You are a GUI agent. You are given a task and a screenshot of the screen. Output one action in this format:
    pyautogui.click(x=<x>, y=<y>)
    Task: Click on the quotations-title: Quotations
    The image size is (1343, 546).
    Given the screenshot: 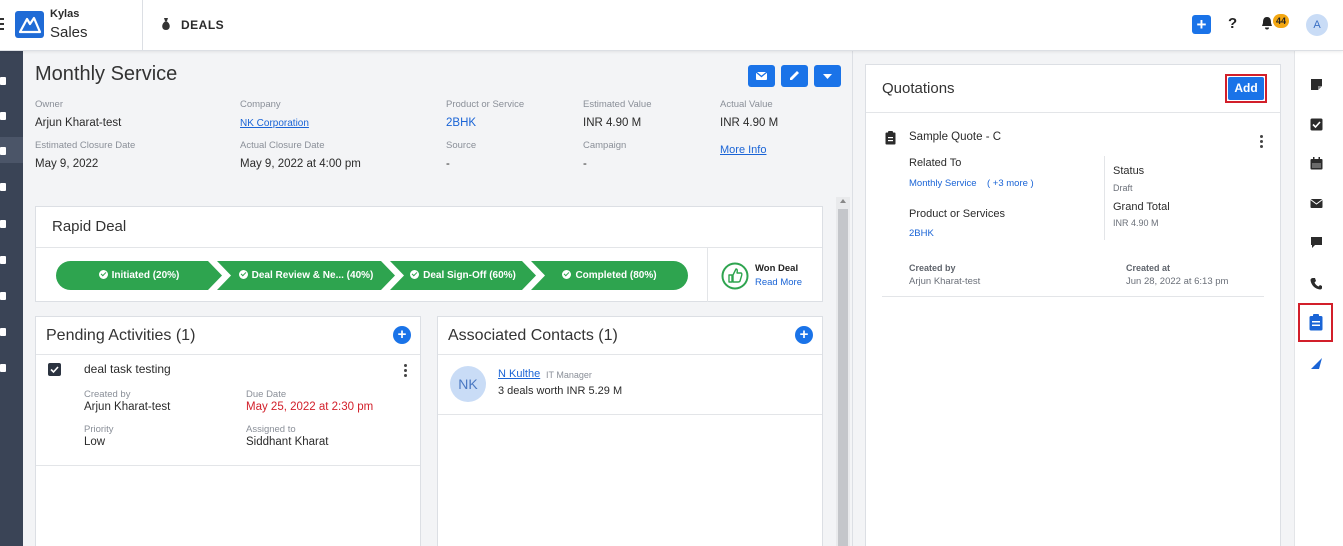 What is the action you would take?
    pyautogui.click(x=918, y=88)
    